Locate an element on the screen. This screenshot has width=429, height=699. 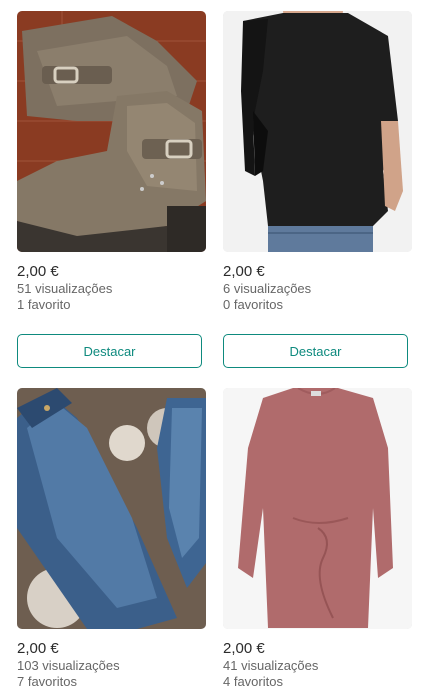
listing-favorites: 1 favorito is located at coordinates (44, 304).